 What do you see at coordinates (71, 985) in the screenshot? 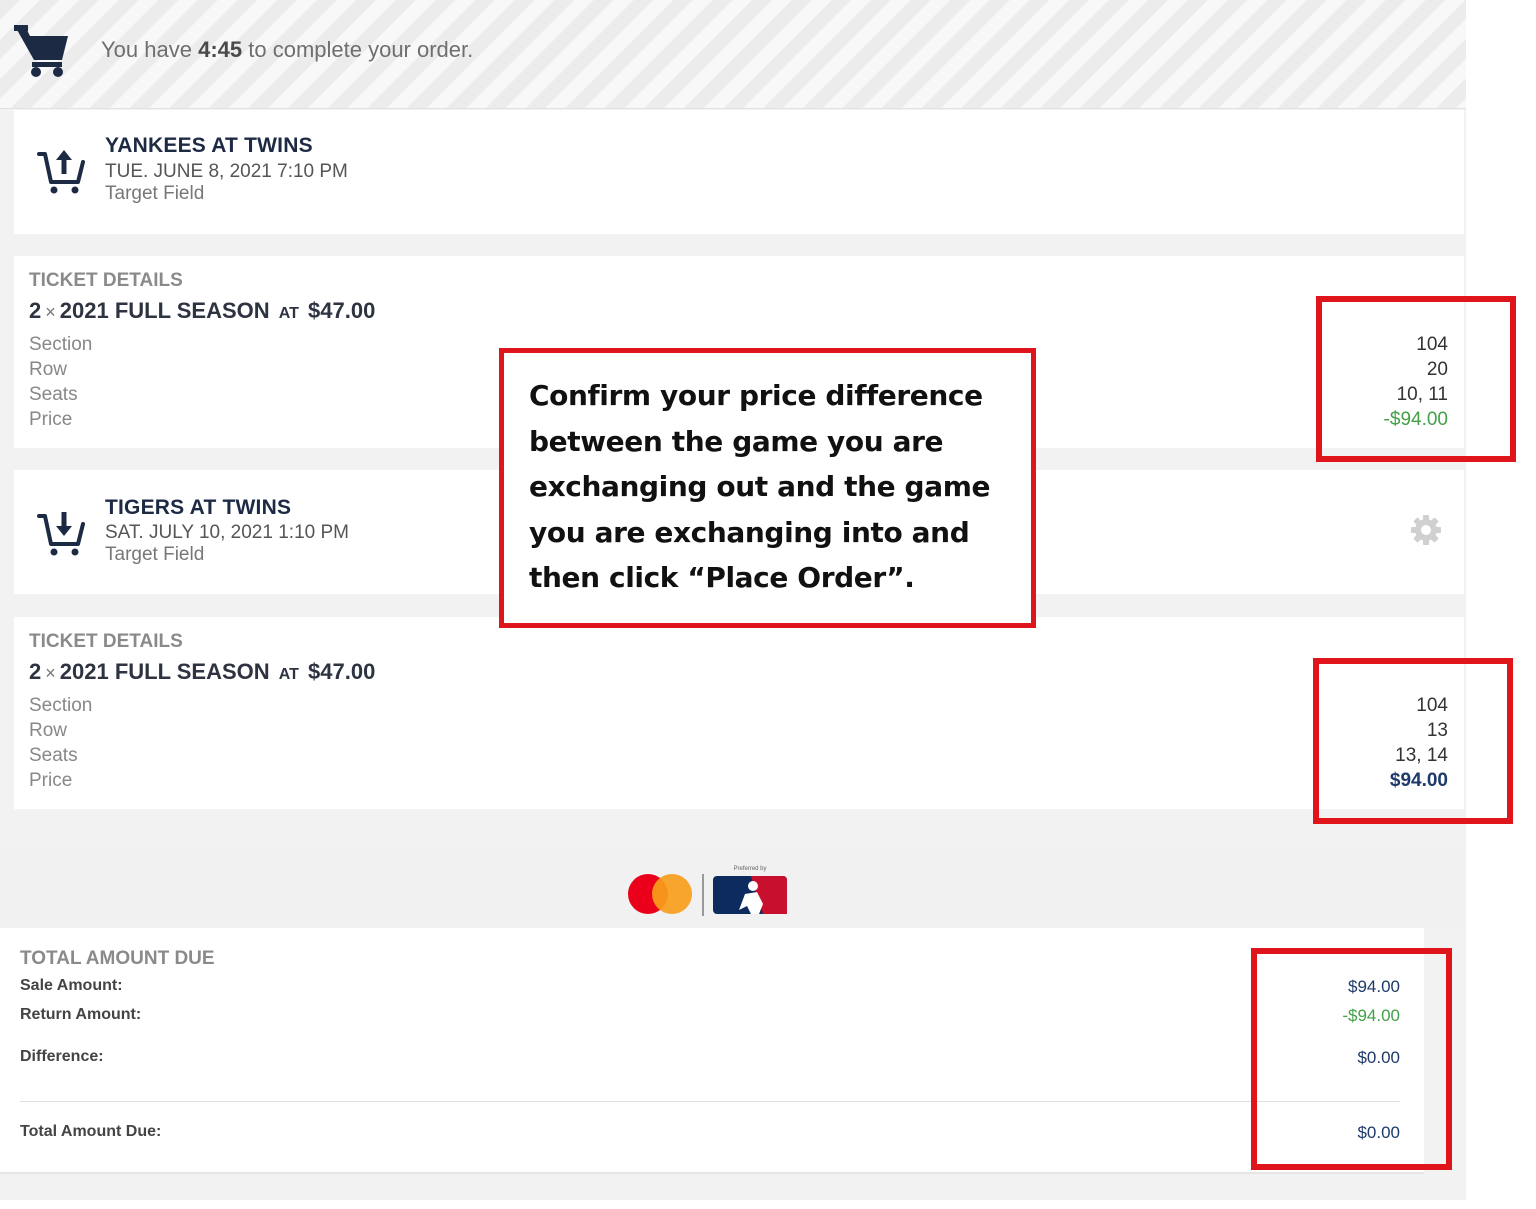
I see `sale-amount-label: Sale Amount:` at bounding box center [71, 985].